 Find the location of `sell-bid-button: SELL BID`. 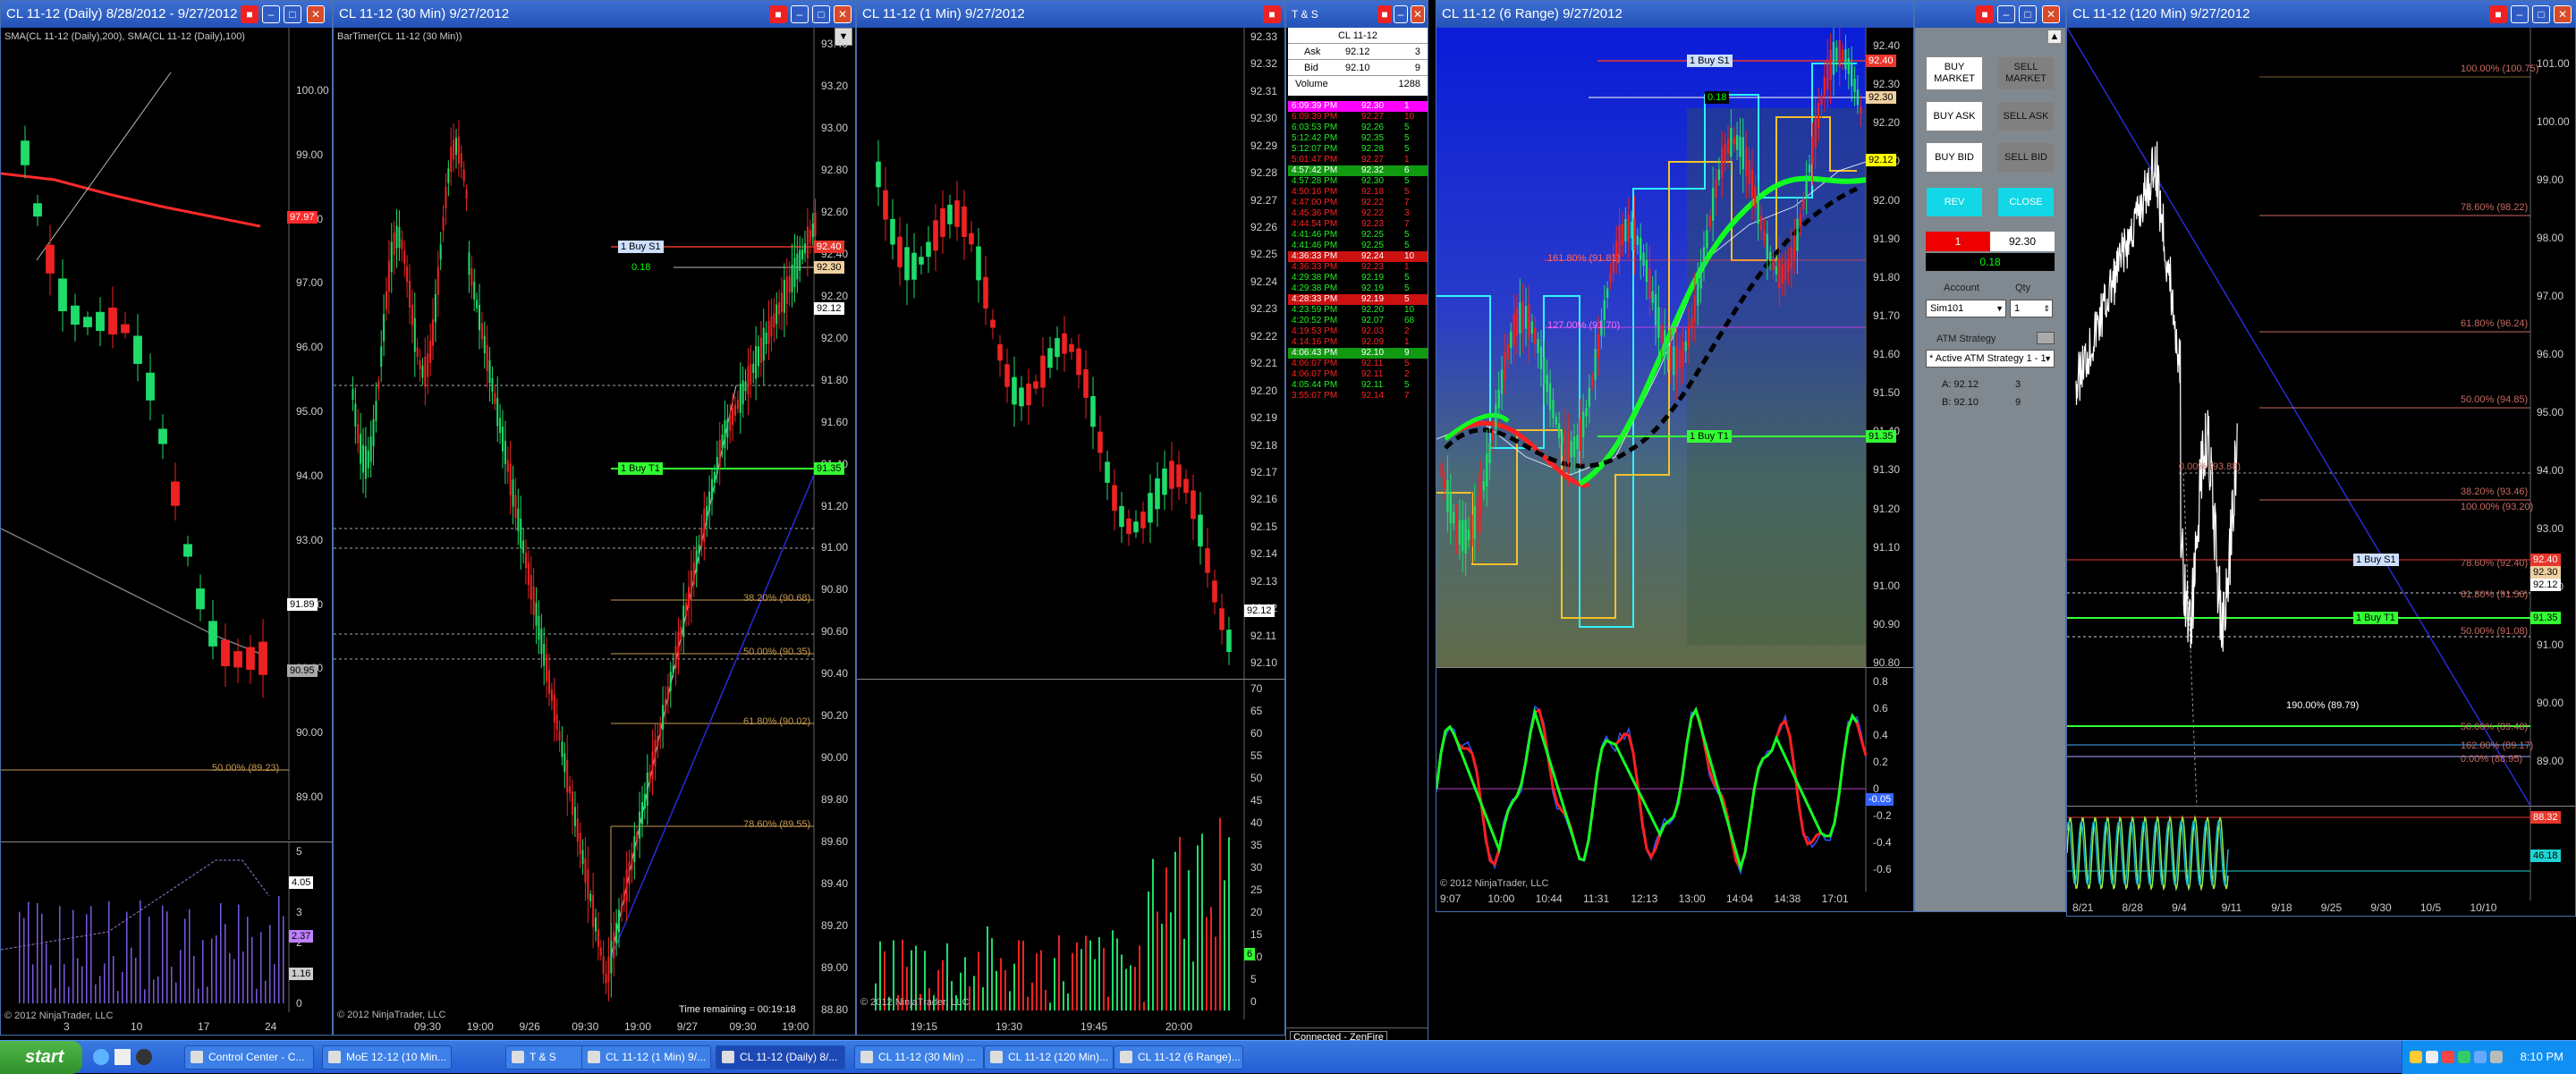

sell-bid-button: SELL BID is located at coordinates (2026, 157).